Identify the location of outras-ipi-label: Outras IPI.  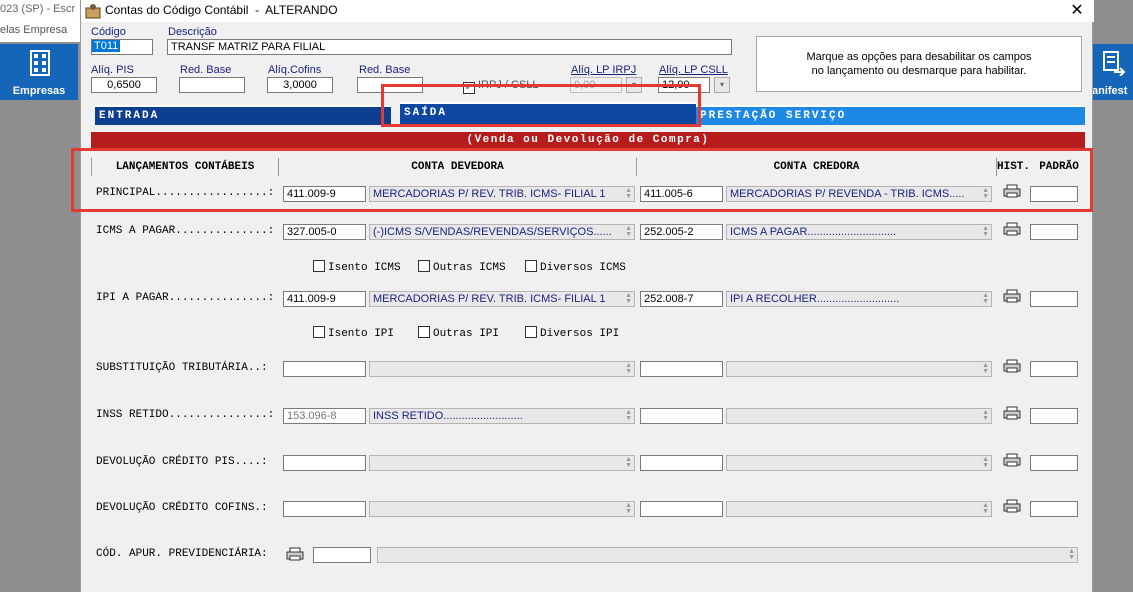
(466, 334).